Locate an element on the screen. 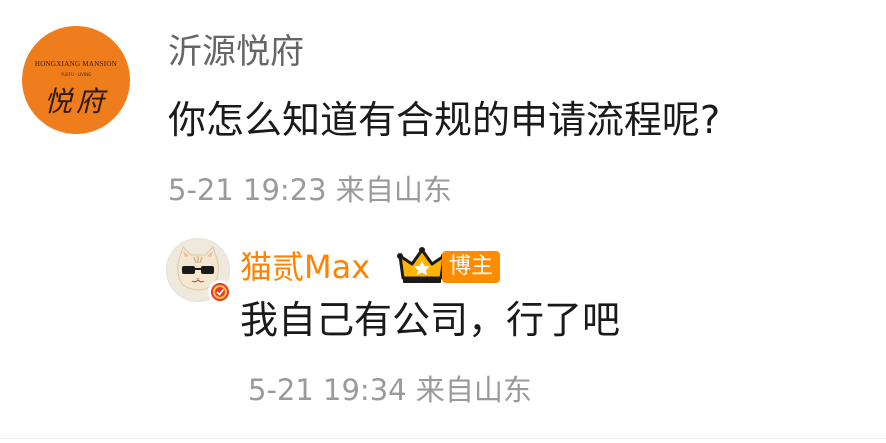 The image size is (886, 443). comment-meta: 5-21 19:23 来自山东 is located at coordinates (310, 190).